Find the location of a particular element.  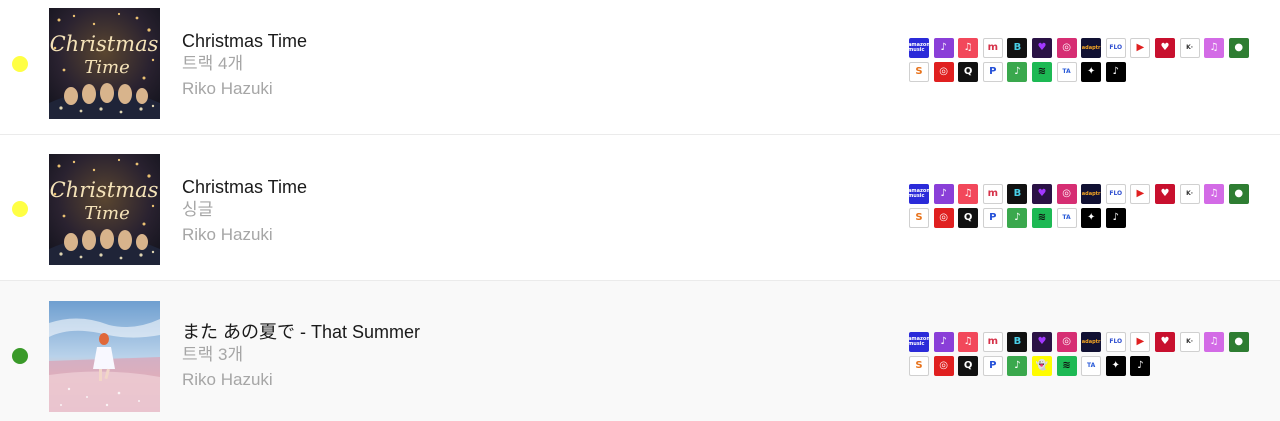

store-icon-row: S ◎ Q P ♪ ≋ TA ✦ ♪ is located at coordinates (1084, 218).